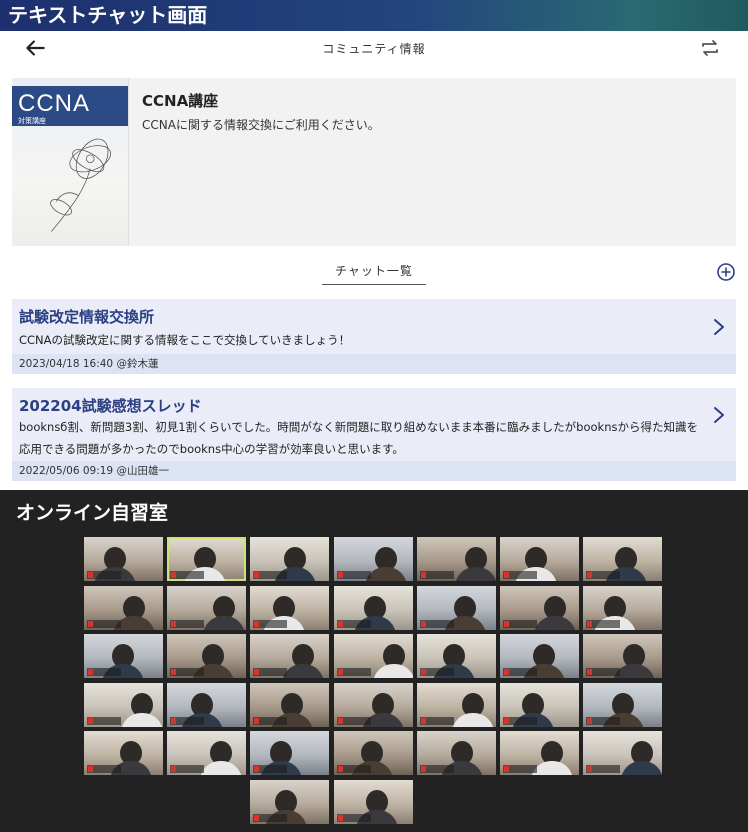 This screenshot has height=832, width=748. Describe the element at coordinates (142, 471) in the screenshot. I see `thread-author: @山田雄一` at that location.